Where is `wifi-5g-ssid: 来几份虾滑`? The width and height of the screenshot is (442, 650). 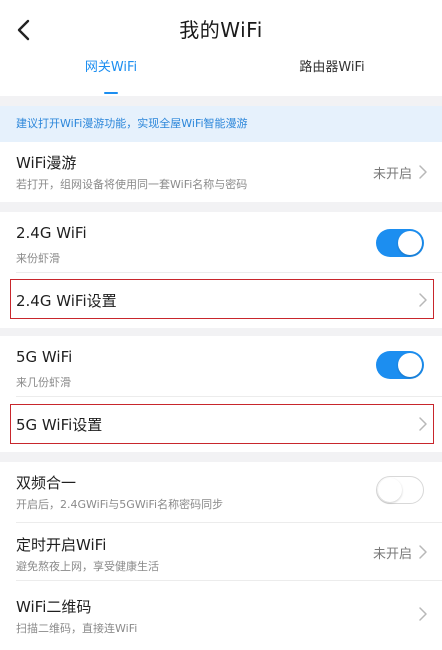
wifi-5g-ssid: 来几份虾滑 is located at coordinates (43, 382).